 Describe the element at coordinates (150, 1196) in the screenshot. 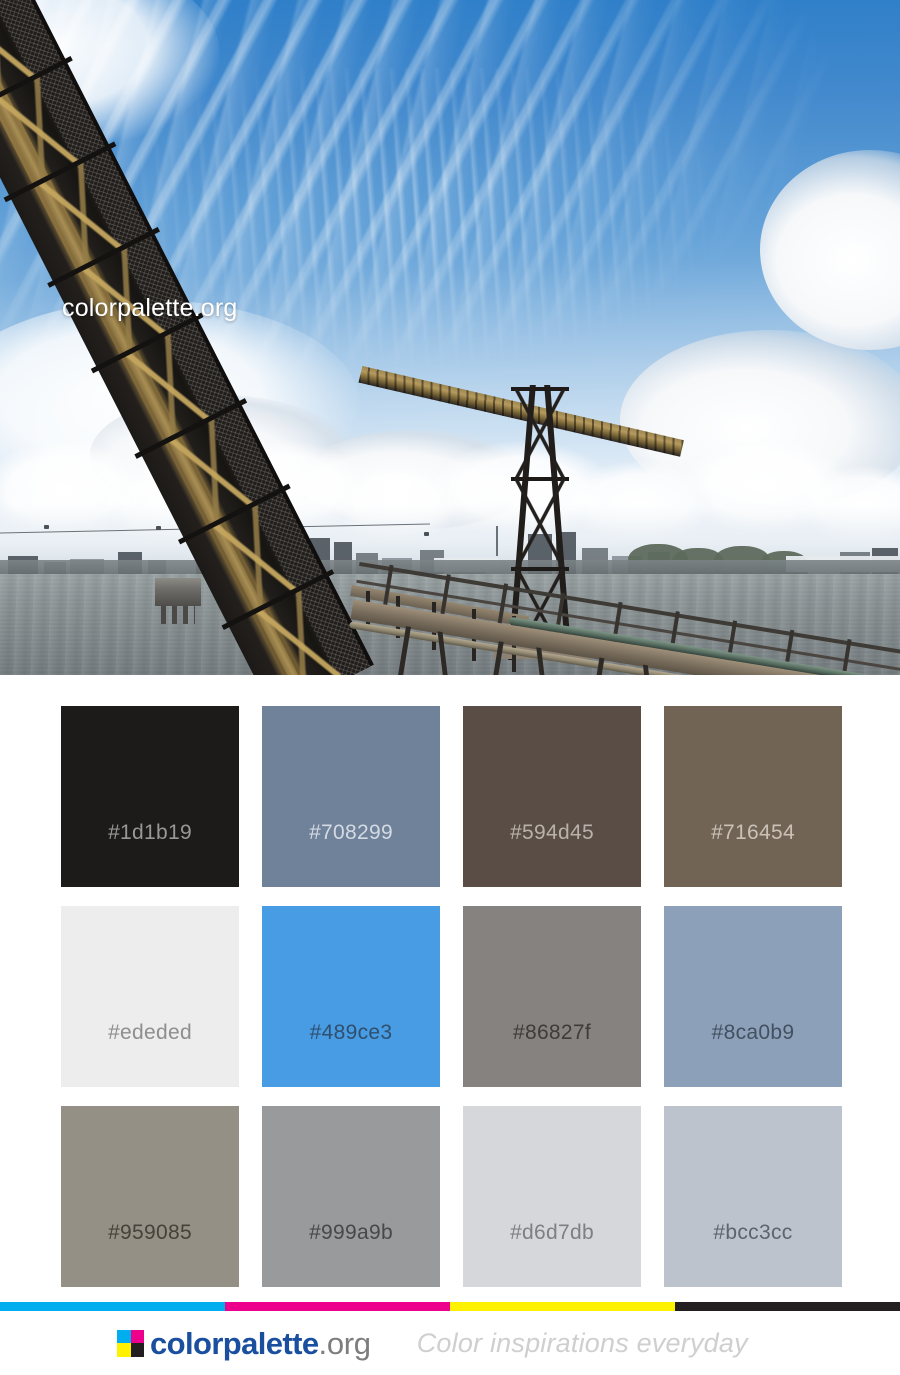

I see `color-swatch: #959085` at that location.